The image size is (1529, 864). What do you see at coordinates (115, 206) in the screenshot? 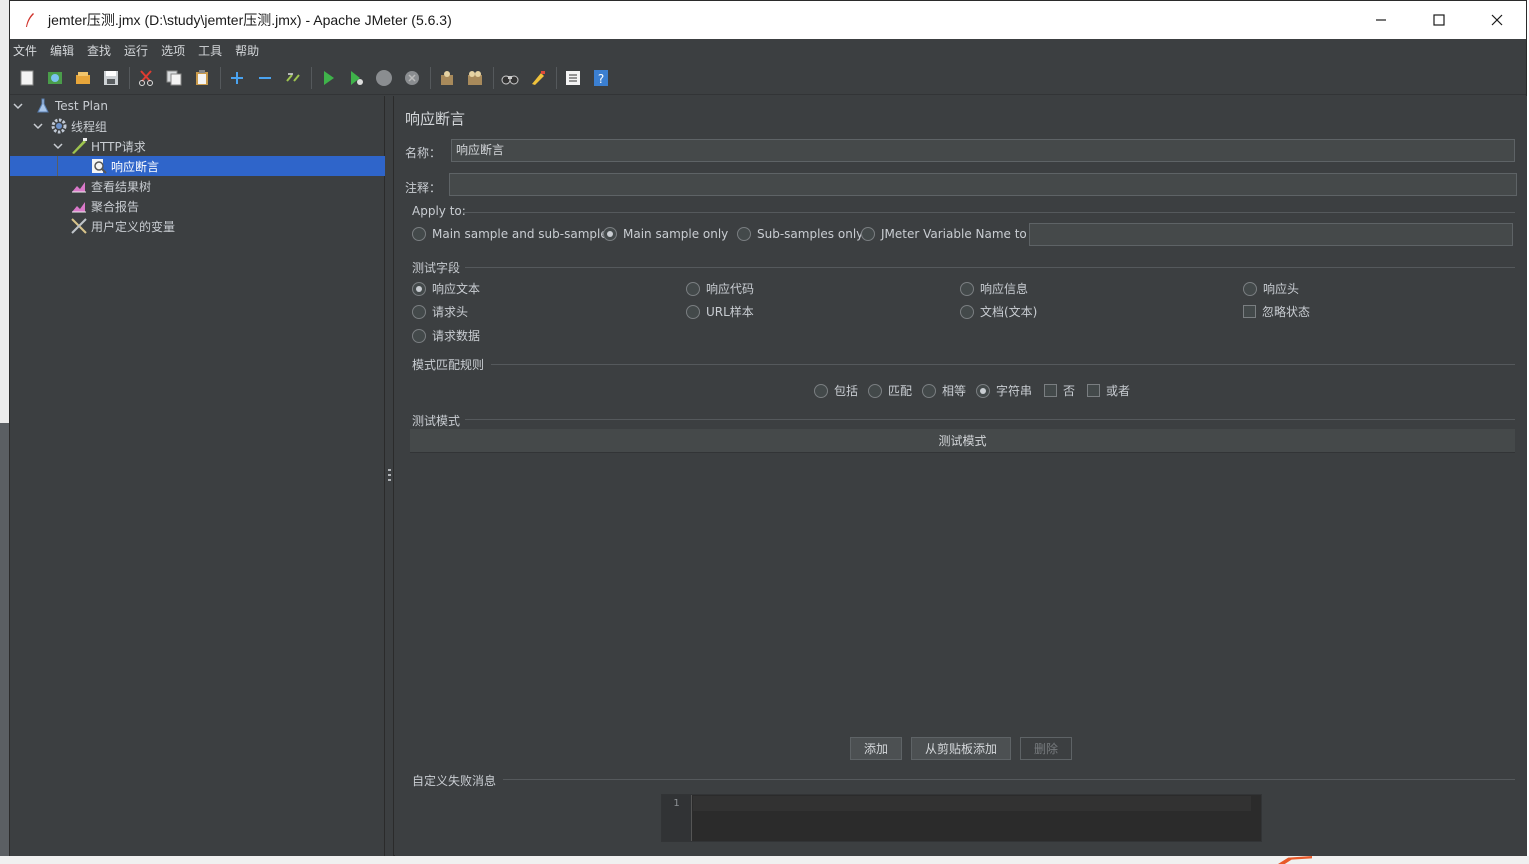
I see `tree-node-label: 聚合报告` at bounding box center [115, 206].